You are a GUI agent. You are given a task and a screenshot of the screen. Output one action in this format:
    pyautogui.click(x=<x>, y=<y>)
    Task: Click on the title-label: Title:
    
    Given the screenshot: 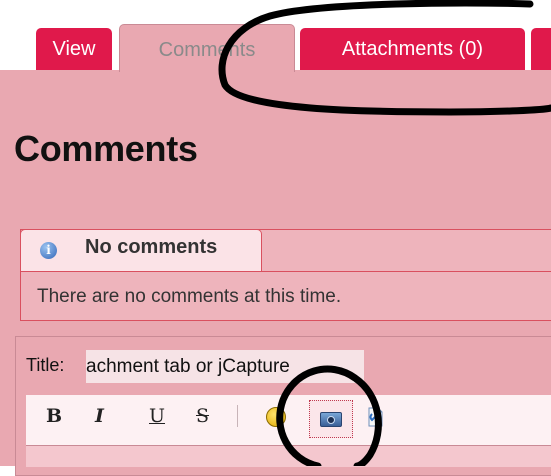 What is the action you would take?
    pyautogui.click(x=45, y=365)
    